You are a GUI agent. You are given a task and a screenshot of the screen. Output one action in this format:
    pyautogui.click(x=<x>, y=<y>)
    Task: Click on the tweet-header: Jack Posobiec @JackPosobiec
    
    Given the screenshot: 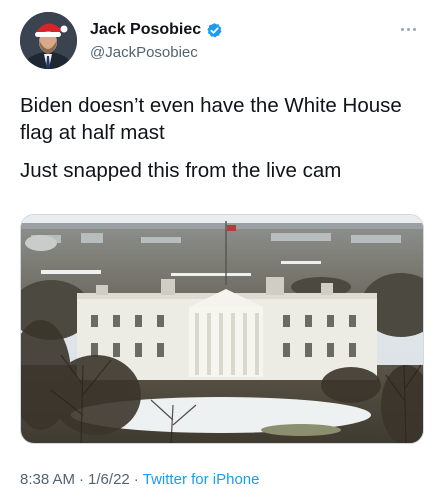 What is the action you would take?
    pyautogui.click(x=220, y=43)
    